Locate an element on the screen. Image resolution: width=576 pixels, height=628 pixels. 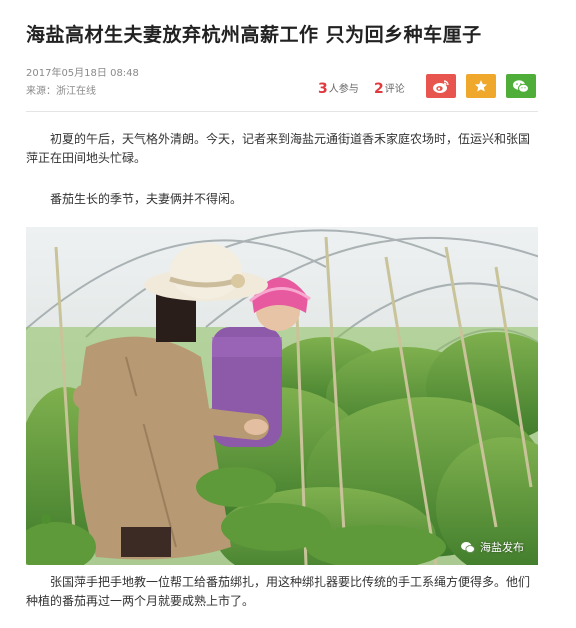
publish-date: 2017年05月18日 08:48 is located at coordinates (82, 73).